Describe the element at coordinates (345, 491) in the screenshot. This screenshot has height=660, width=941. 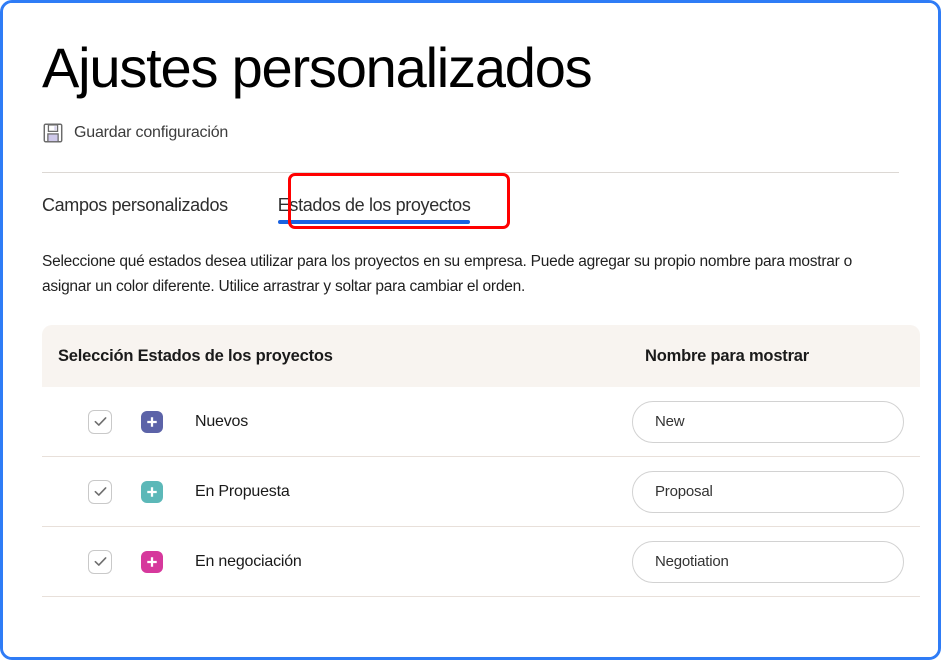
I see `selection-cell: En Propuesta` at that location.